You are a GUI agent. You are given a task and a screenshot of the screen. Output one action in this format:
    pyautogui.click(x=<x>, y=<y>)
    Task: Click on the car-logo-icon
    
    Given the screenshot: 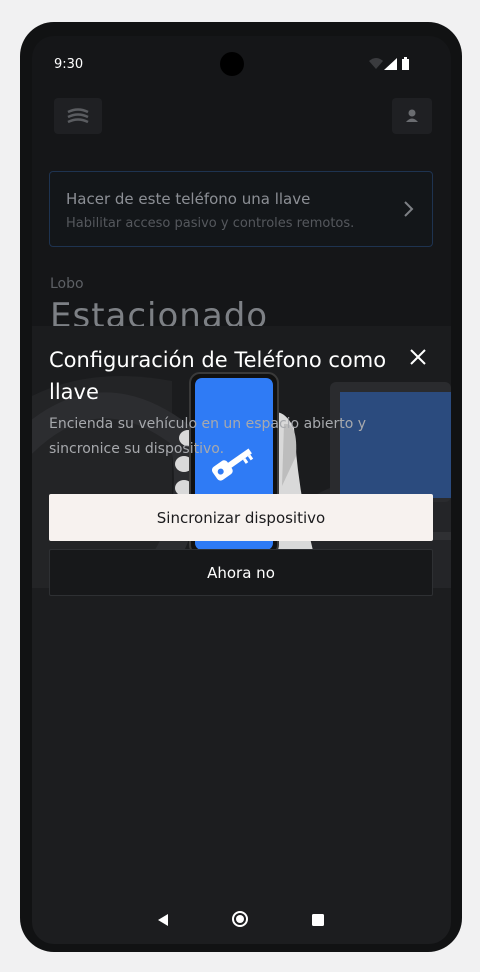 What is the action you would take?
    pyautogui.click(x=78, y=116)
    